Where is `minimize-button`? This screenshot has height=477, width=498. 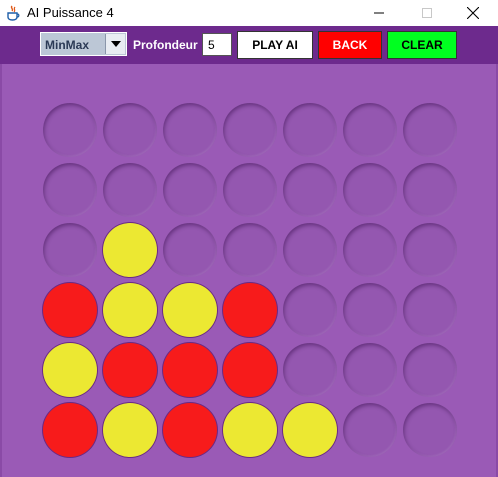 minimize-button is located at coordinates (379, 13).